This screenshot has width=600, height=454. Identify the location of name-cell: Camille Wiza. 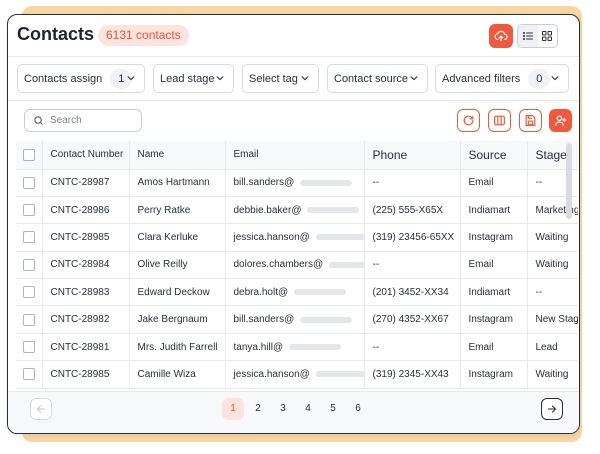
(177, 374).